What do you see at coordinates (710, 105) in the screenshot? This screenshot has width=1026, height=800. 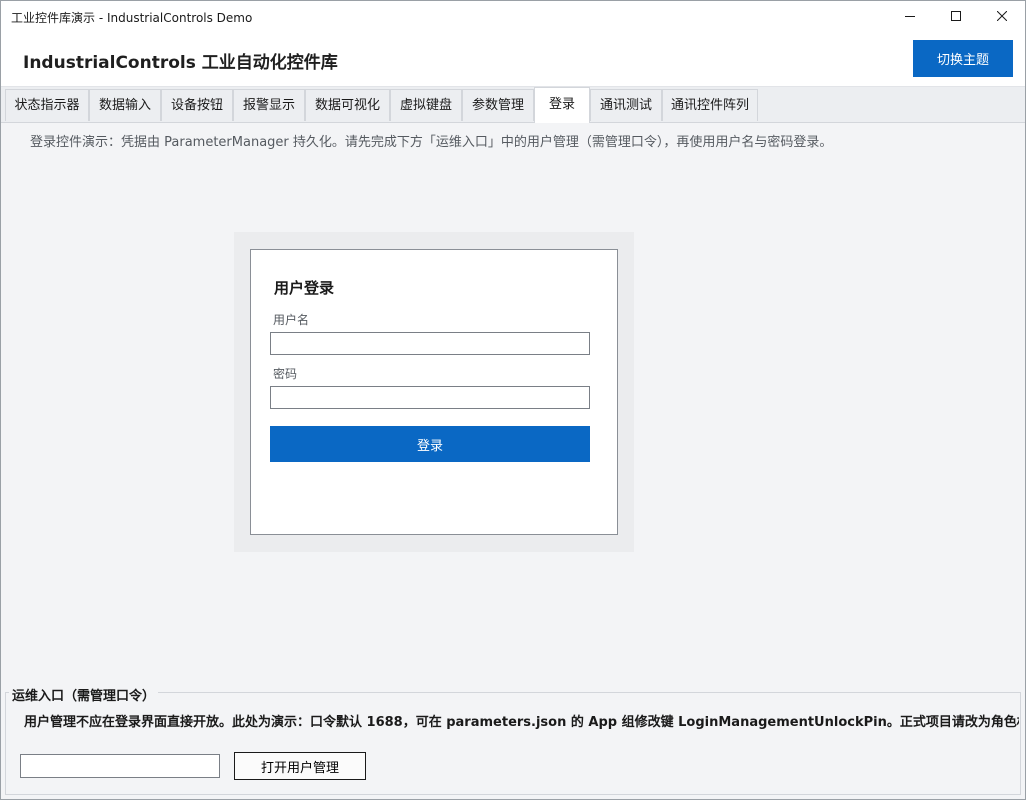 I see `tab-communication-array: 通讯控件阵列` at bounding box center [710, 105].